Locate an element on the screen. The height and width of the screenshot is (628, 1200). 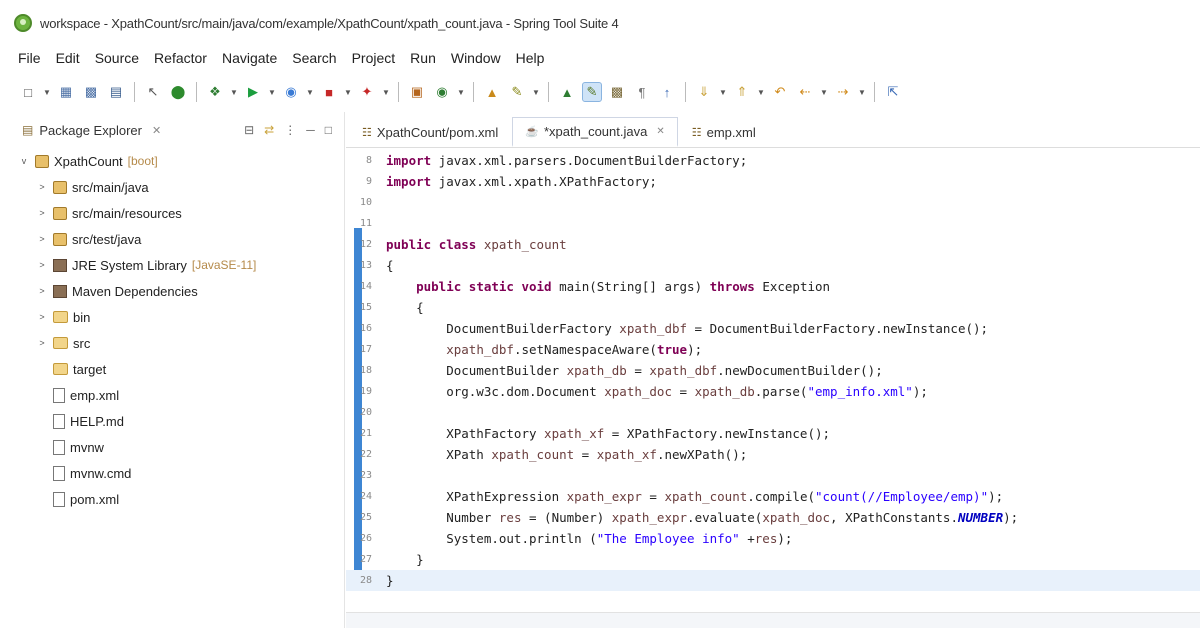
forward-icon: ⇢ is located at coordinates (843, 92).